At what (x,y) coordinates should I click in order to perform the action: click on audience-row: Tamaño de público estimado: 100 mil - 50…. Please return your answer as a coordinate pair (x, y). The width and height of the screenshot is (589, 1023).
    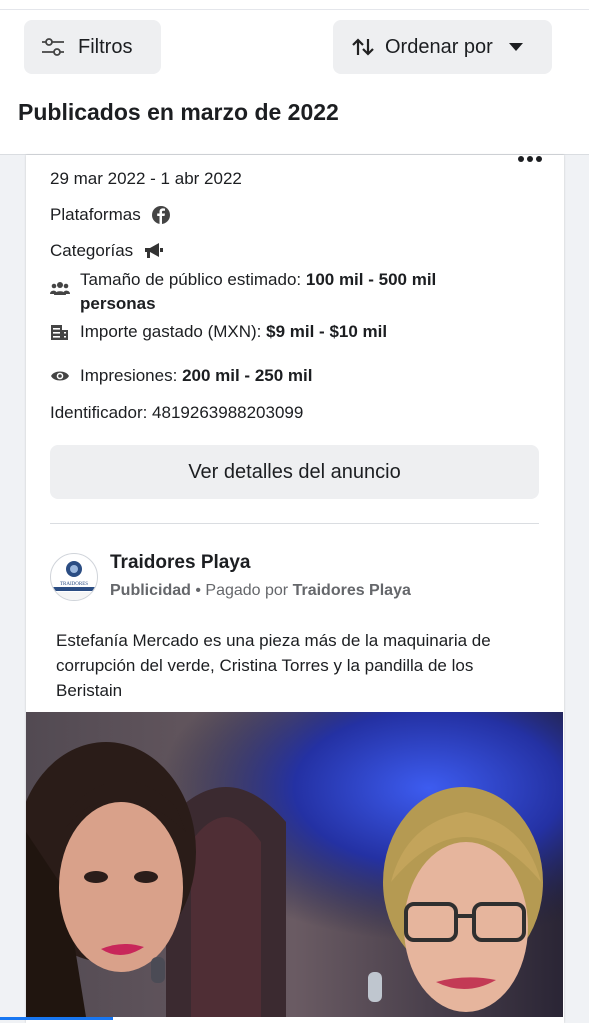
    Looking at the image, I should click on (243, 292).